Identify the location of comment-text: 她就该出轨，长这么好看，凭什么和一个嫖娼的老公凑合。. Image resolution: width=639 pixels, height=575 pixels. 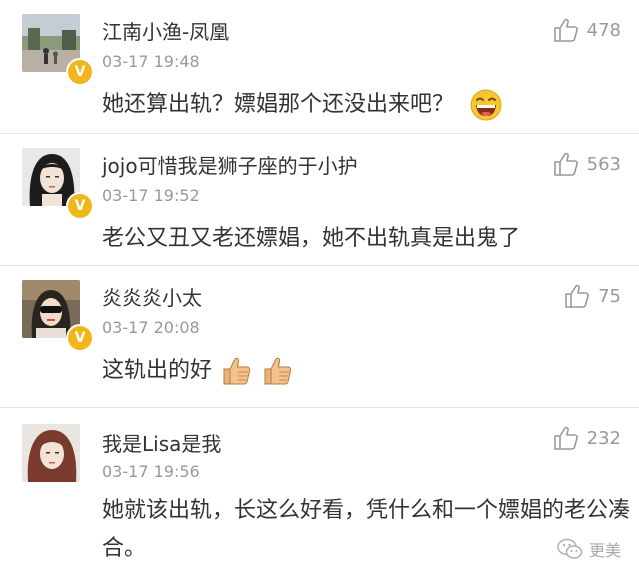
(367, 530).